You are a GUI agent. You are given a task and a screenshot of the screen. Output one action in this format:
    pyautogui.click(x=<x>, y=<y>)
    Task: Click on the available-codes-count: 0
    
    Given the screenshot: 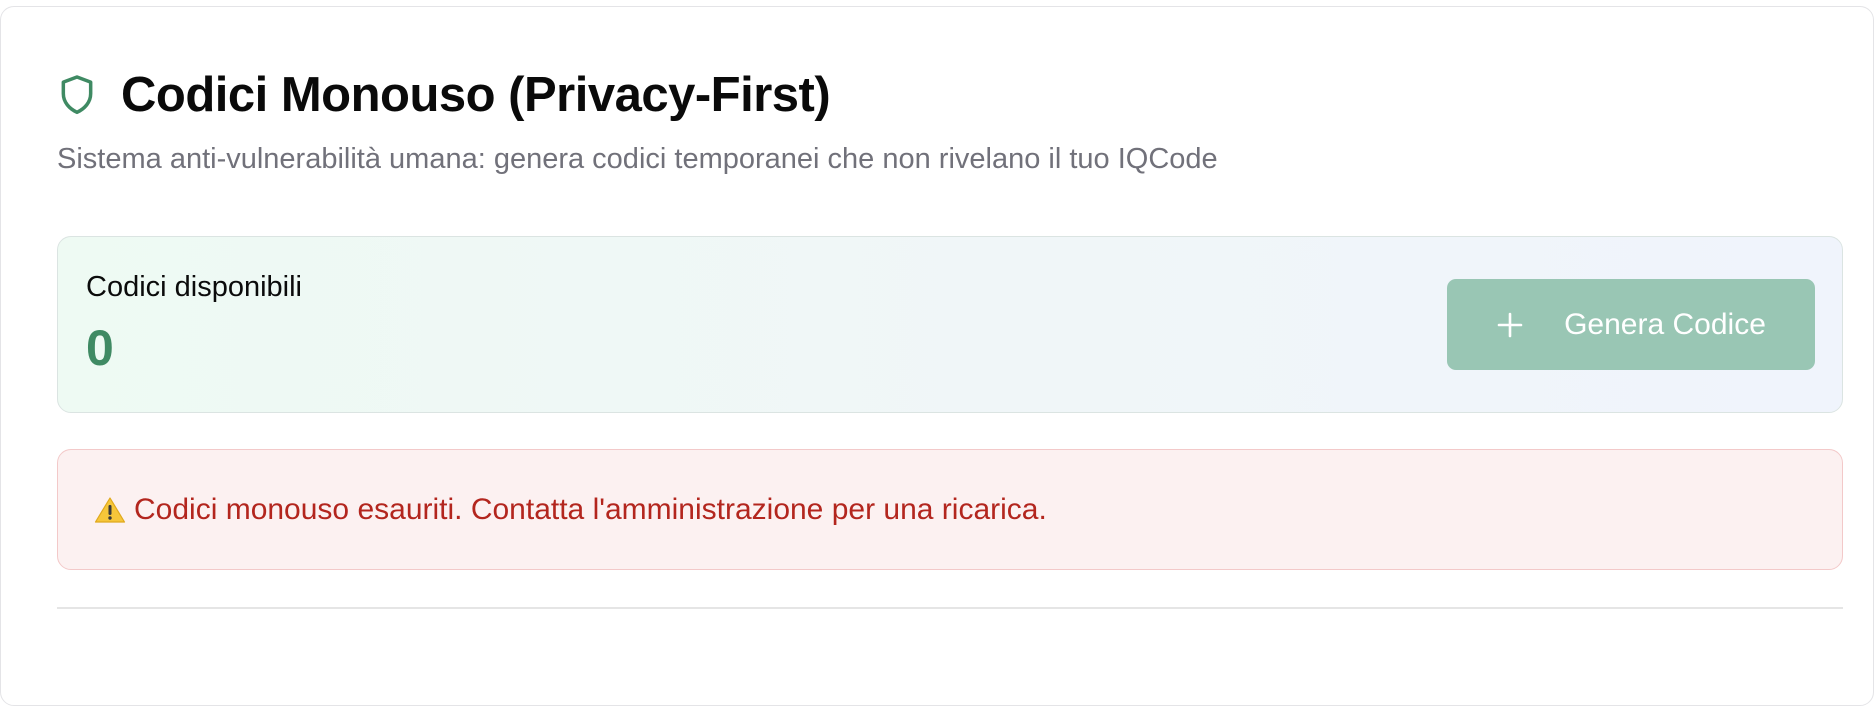 What is the action you would take?
    pyautogui.click(x=100, y=348)
    